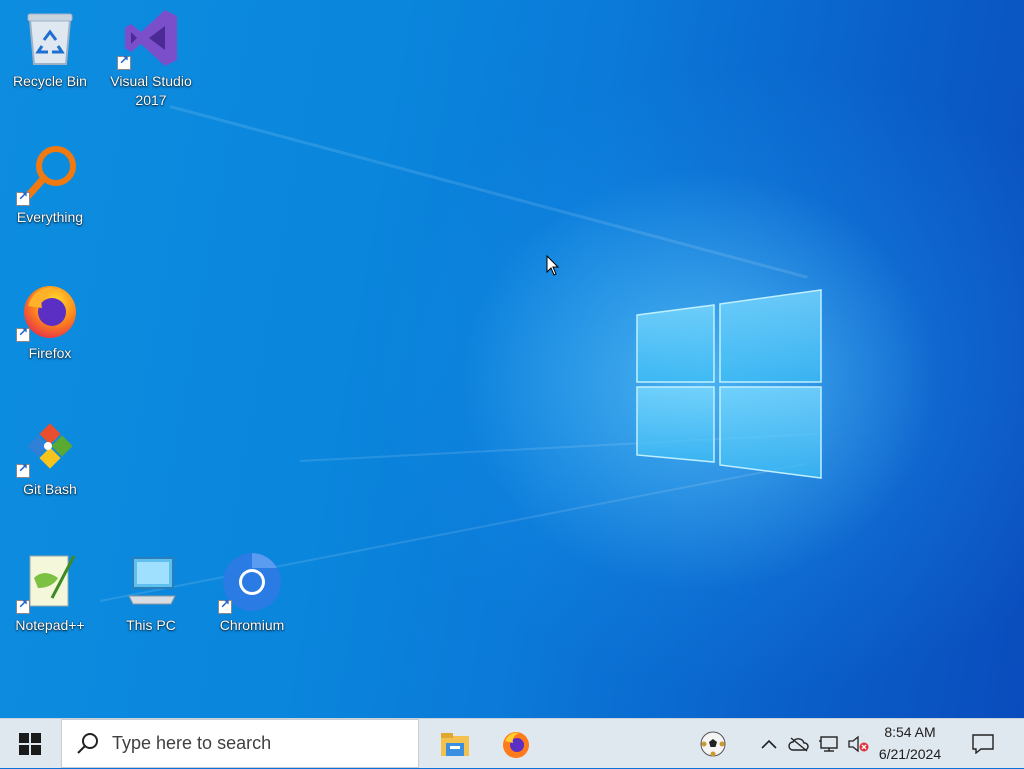 The width and height of the screenshot is (1024, 769). What do you see at coordinates (252, 625) in the screenshot?
I see `desktop-icon-label: Chromium` at bounding box center [252, 625].